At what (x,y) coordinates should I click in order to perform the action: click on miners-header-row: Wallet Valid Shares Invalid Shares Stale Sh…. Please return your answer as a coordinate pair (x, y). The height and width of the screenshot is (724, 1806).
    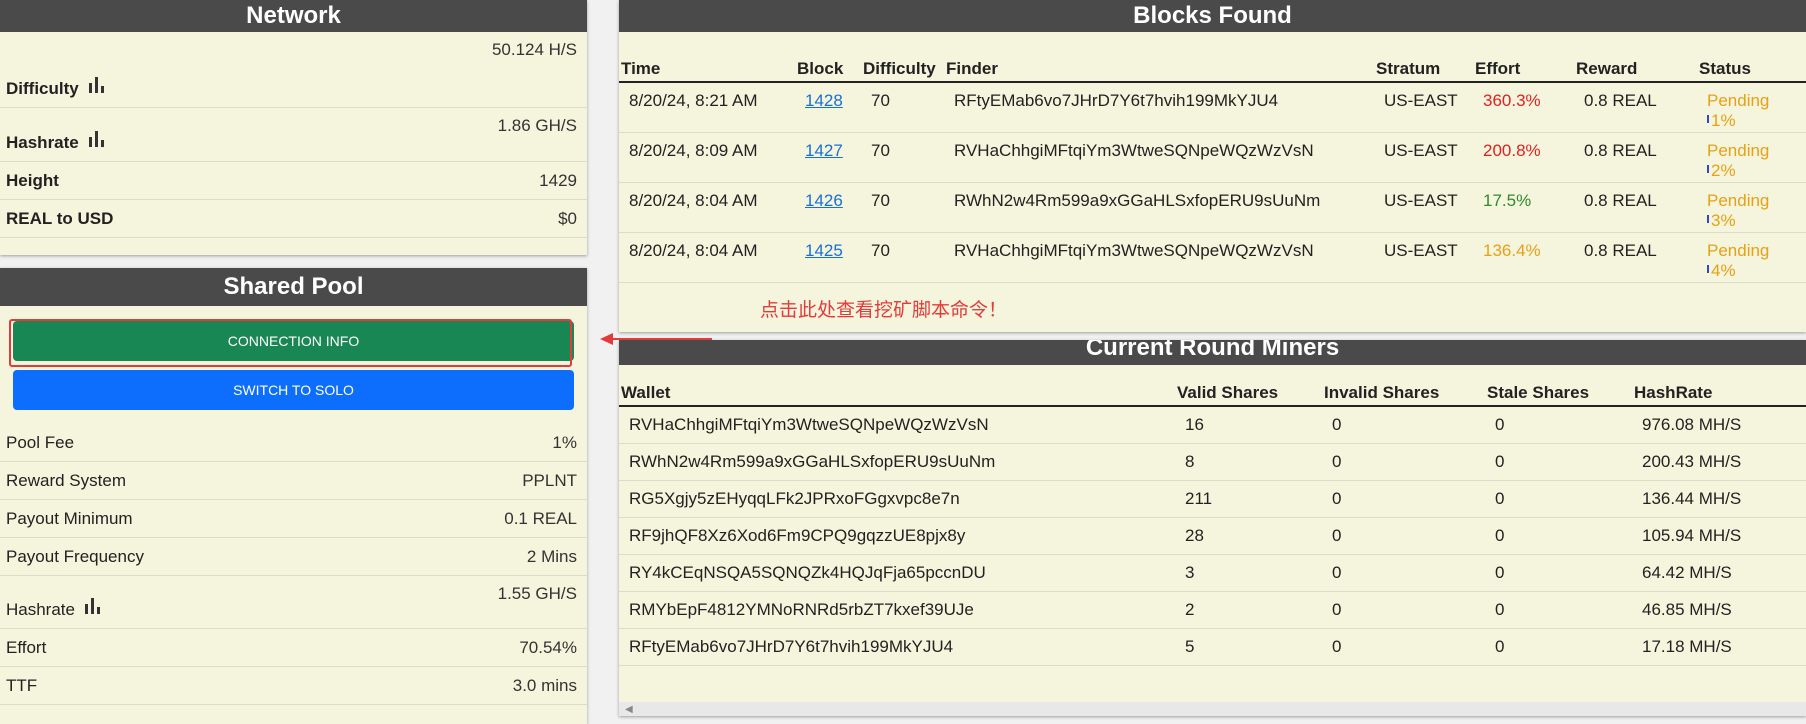
    Looking at the image, I should click on (1212, 394).